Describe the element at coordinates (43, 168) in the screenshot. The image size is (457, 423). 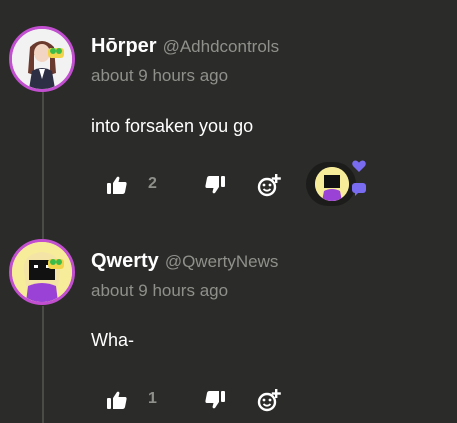
I see `thread-line` at that location.